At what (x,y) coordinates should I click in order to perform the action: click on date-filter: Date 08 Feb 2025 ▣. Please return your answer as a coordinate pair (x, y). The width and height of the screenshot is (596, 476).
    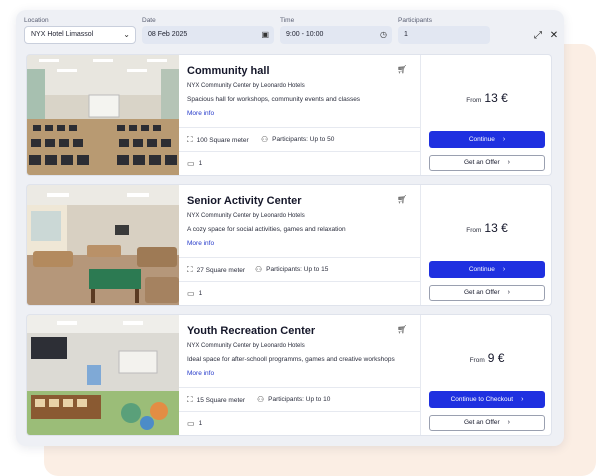
    Looking at the image, I should click on (208, 30).